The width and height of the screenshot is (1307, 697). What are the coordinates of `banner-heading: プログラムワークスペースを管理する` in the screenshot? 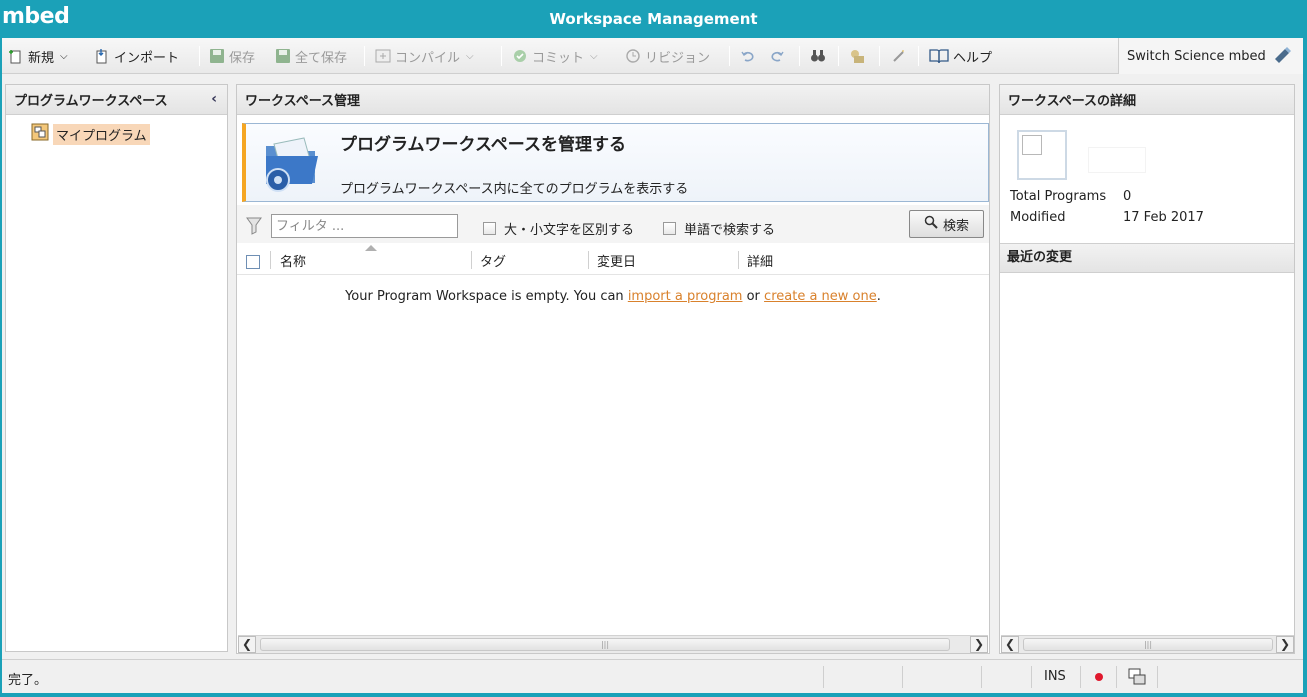 It's located at (483, 145).